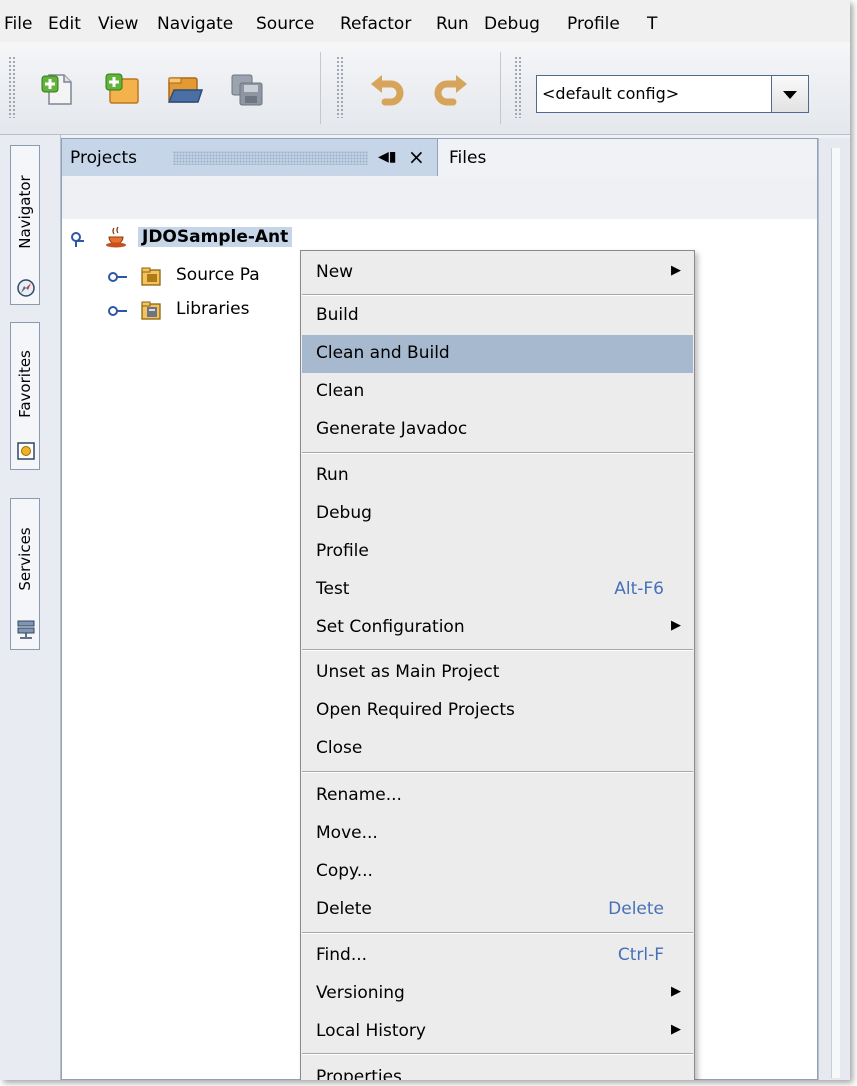  What do you see at coordinates (339, 748) in the screenshot?
I see `menu-item-label: Close` at bounding box center [339, 748].